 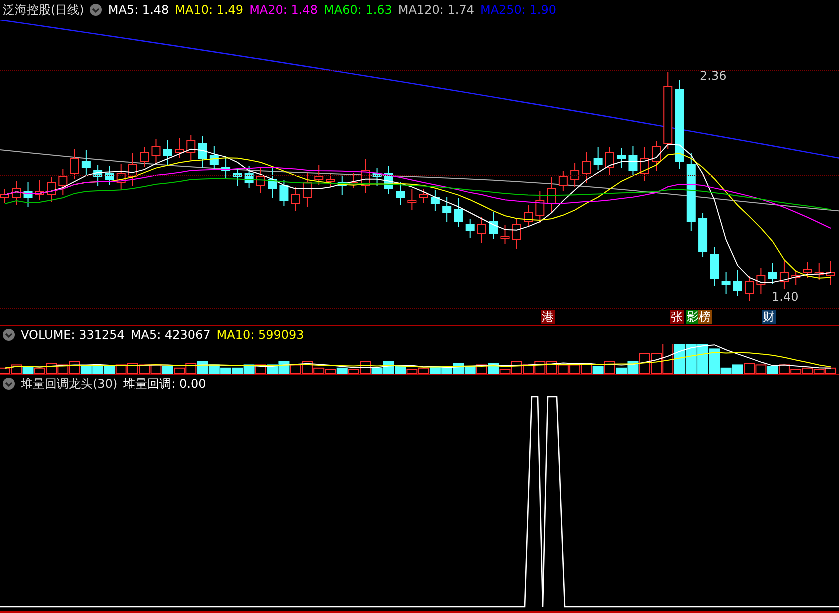 What do you see at coordinates (209, 10) in the screenshot?
I see `indicator-readout: MA10: 1.49` at bounding box center [209, 10].